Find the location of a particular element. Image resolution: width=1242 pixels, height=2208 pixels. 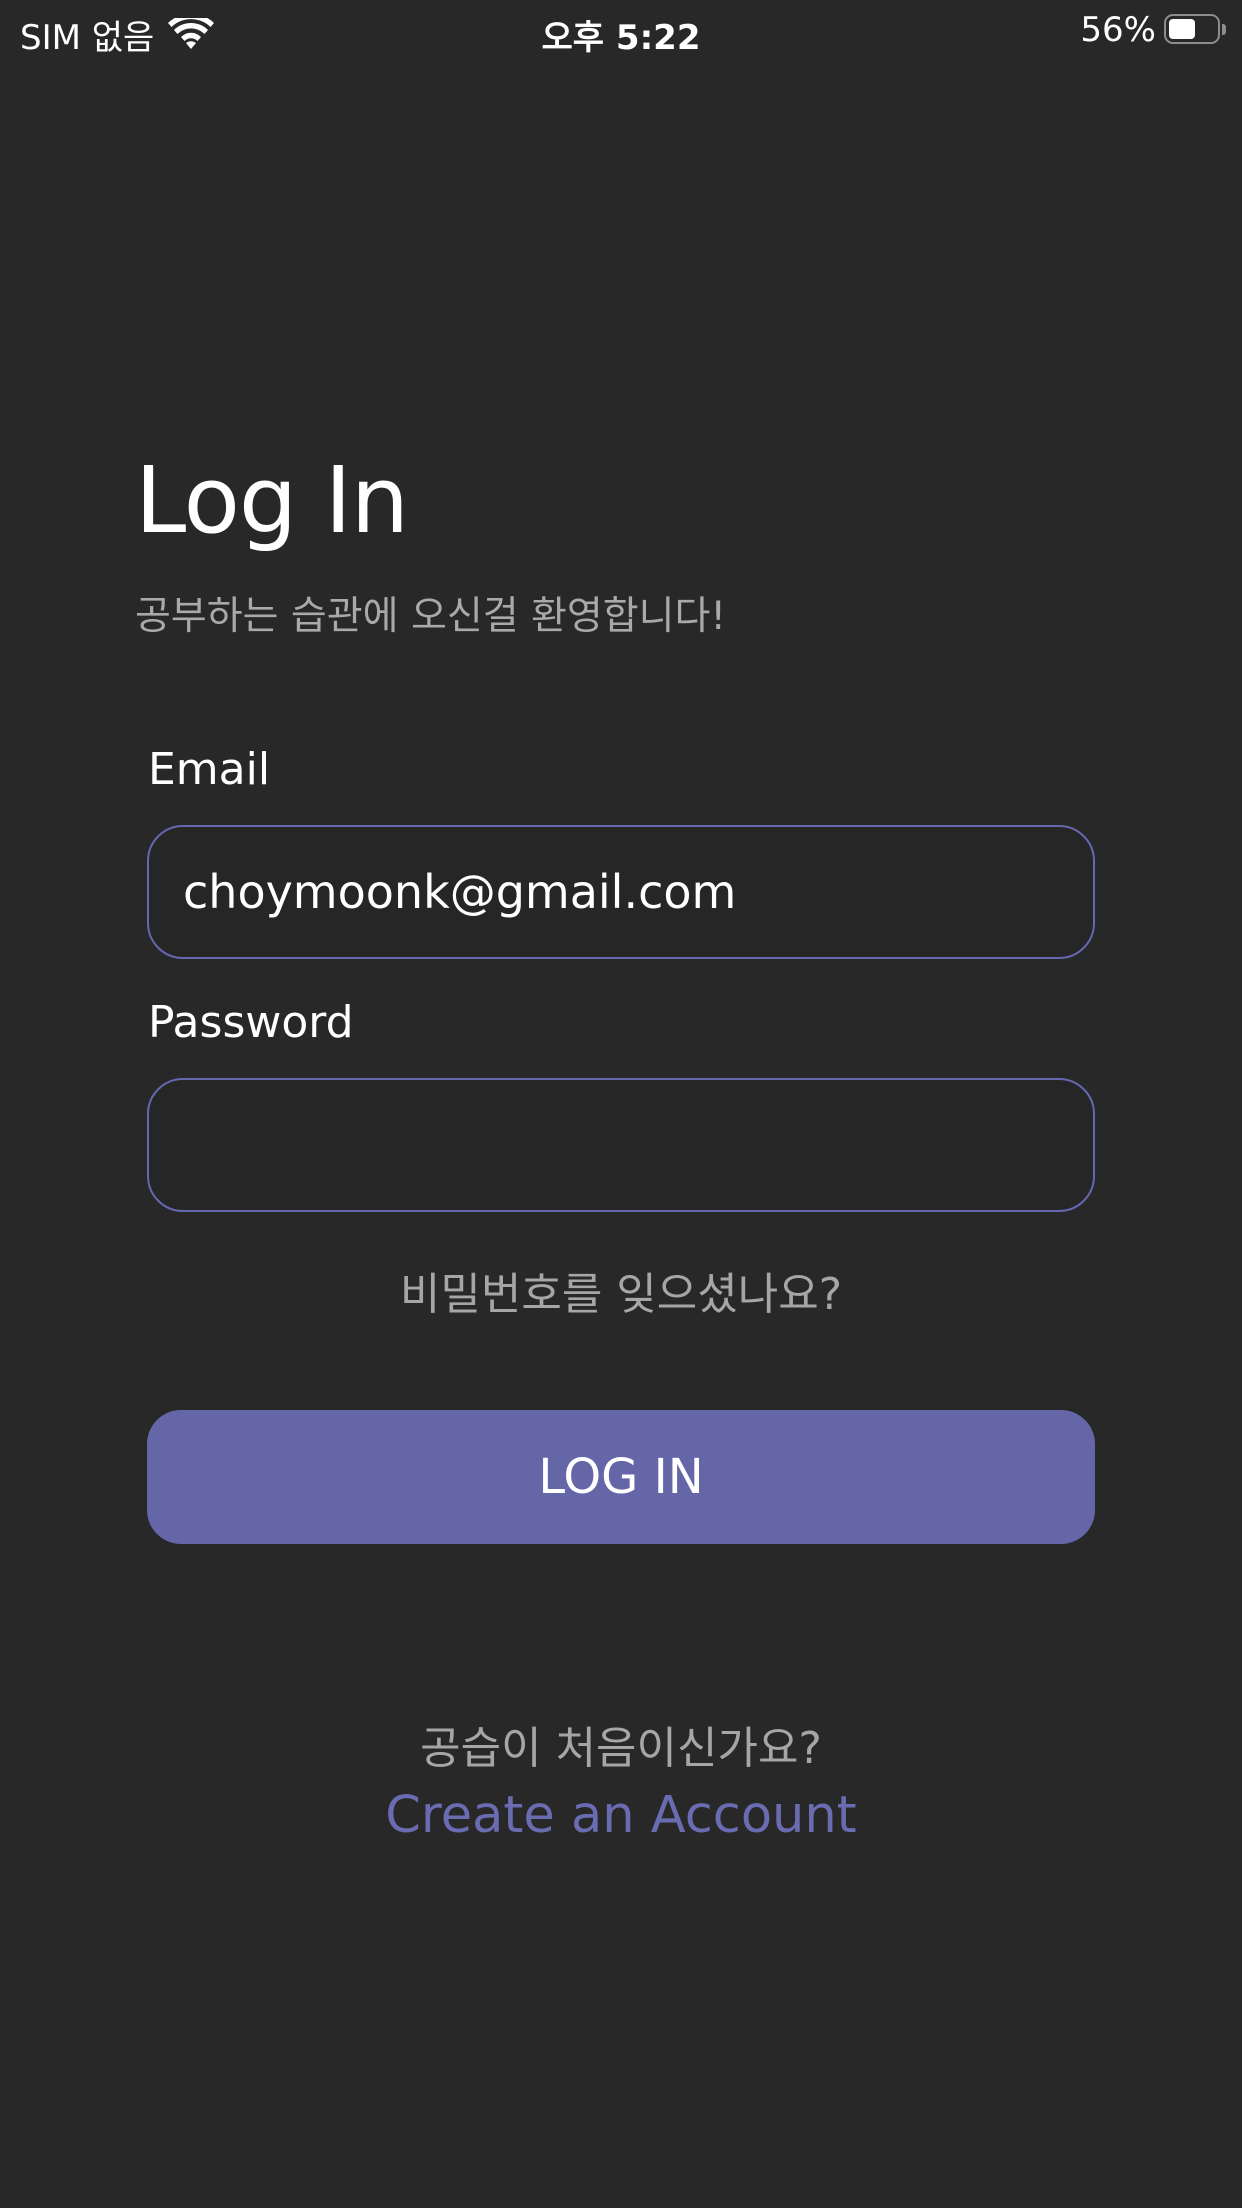

status-right: 56% is located at coordinates (1153, 30).